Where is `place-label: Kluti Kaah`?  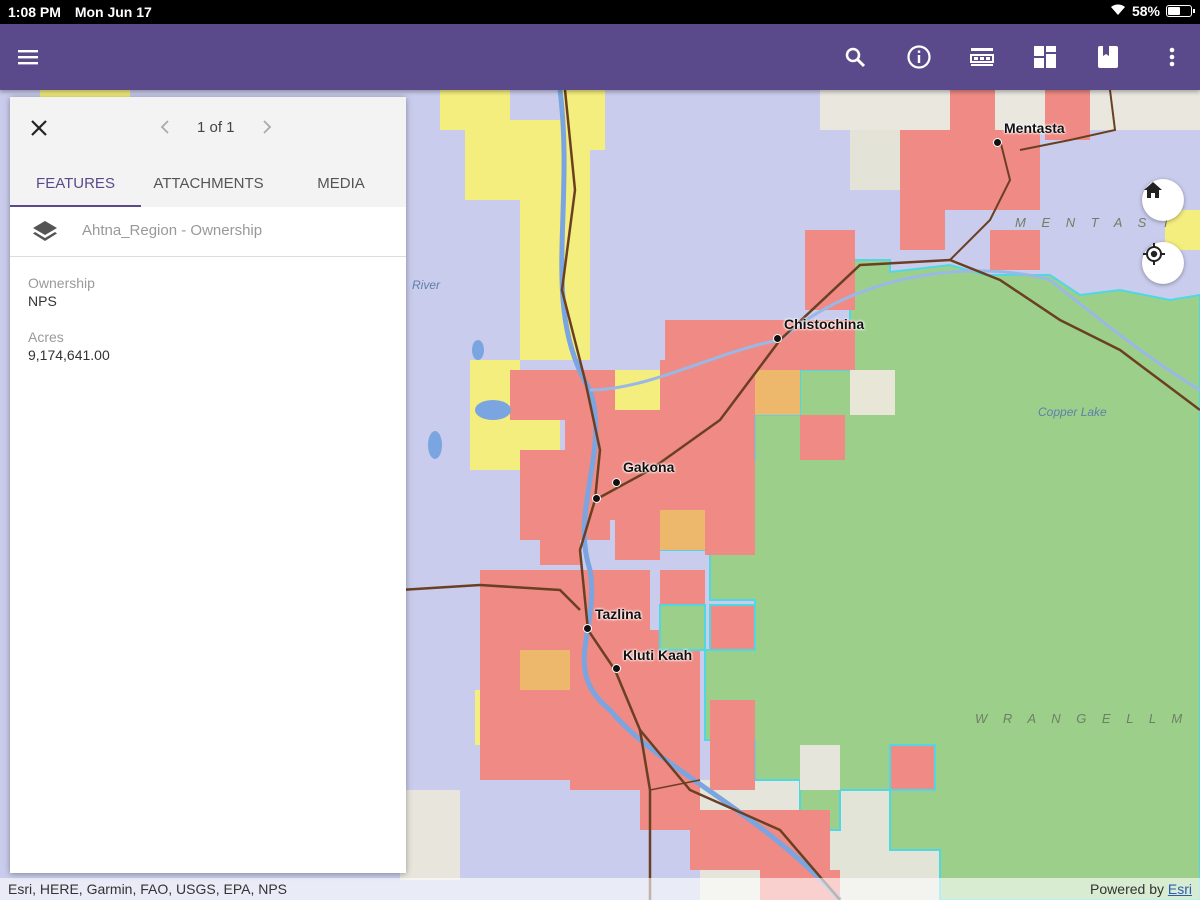 place-label: Kluti Kaah is located at coordinates (658, 655).